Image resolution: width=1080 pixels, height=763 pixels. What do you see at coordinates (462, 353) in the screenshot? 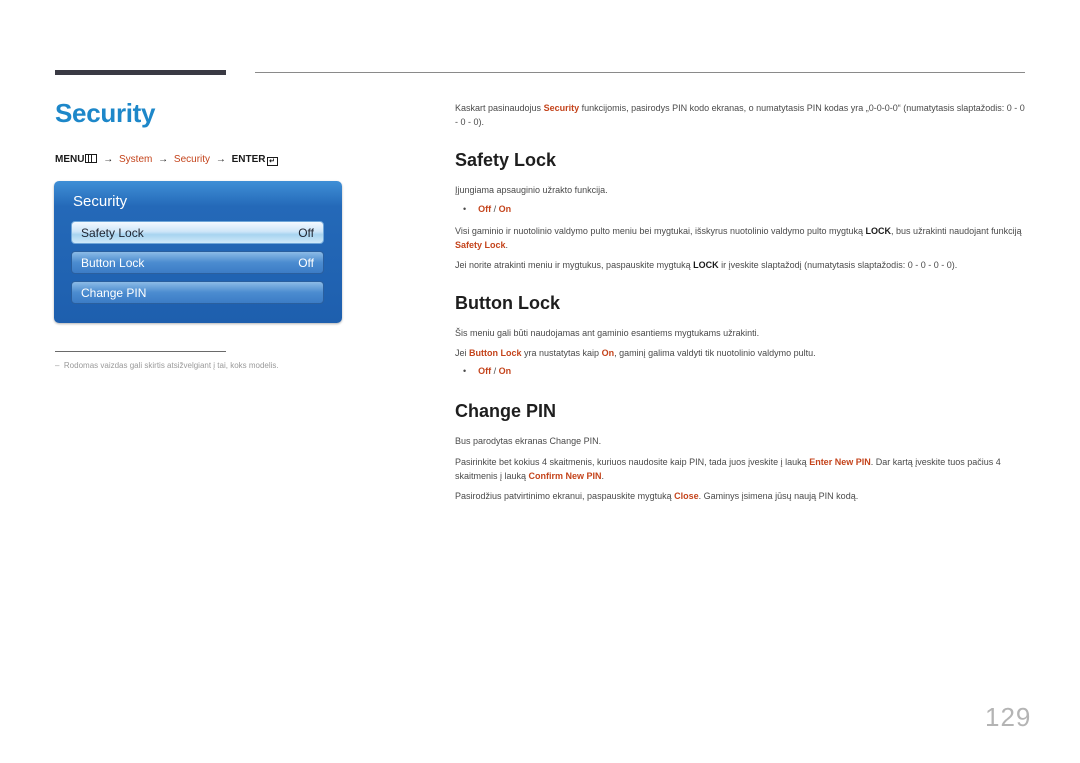
I see `text: Jei` at bounding box center [462, 353].